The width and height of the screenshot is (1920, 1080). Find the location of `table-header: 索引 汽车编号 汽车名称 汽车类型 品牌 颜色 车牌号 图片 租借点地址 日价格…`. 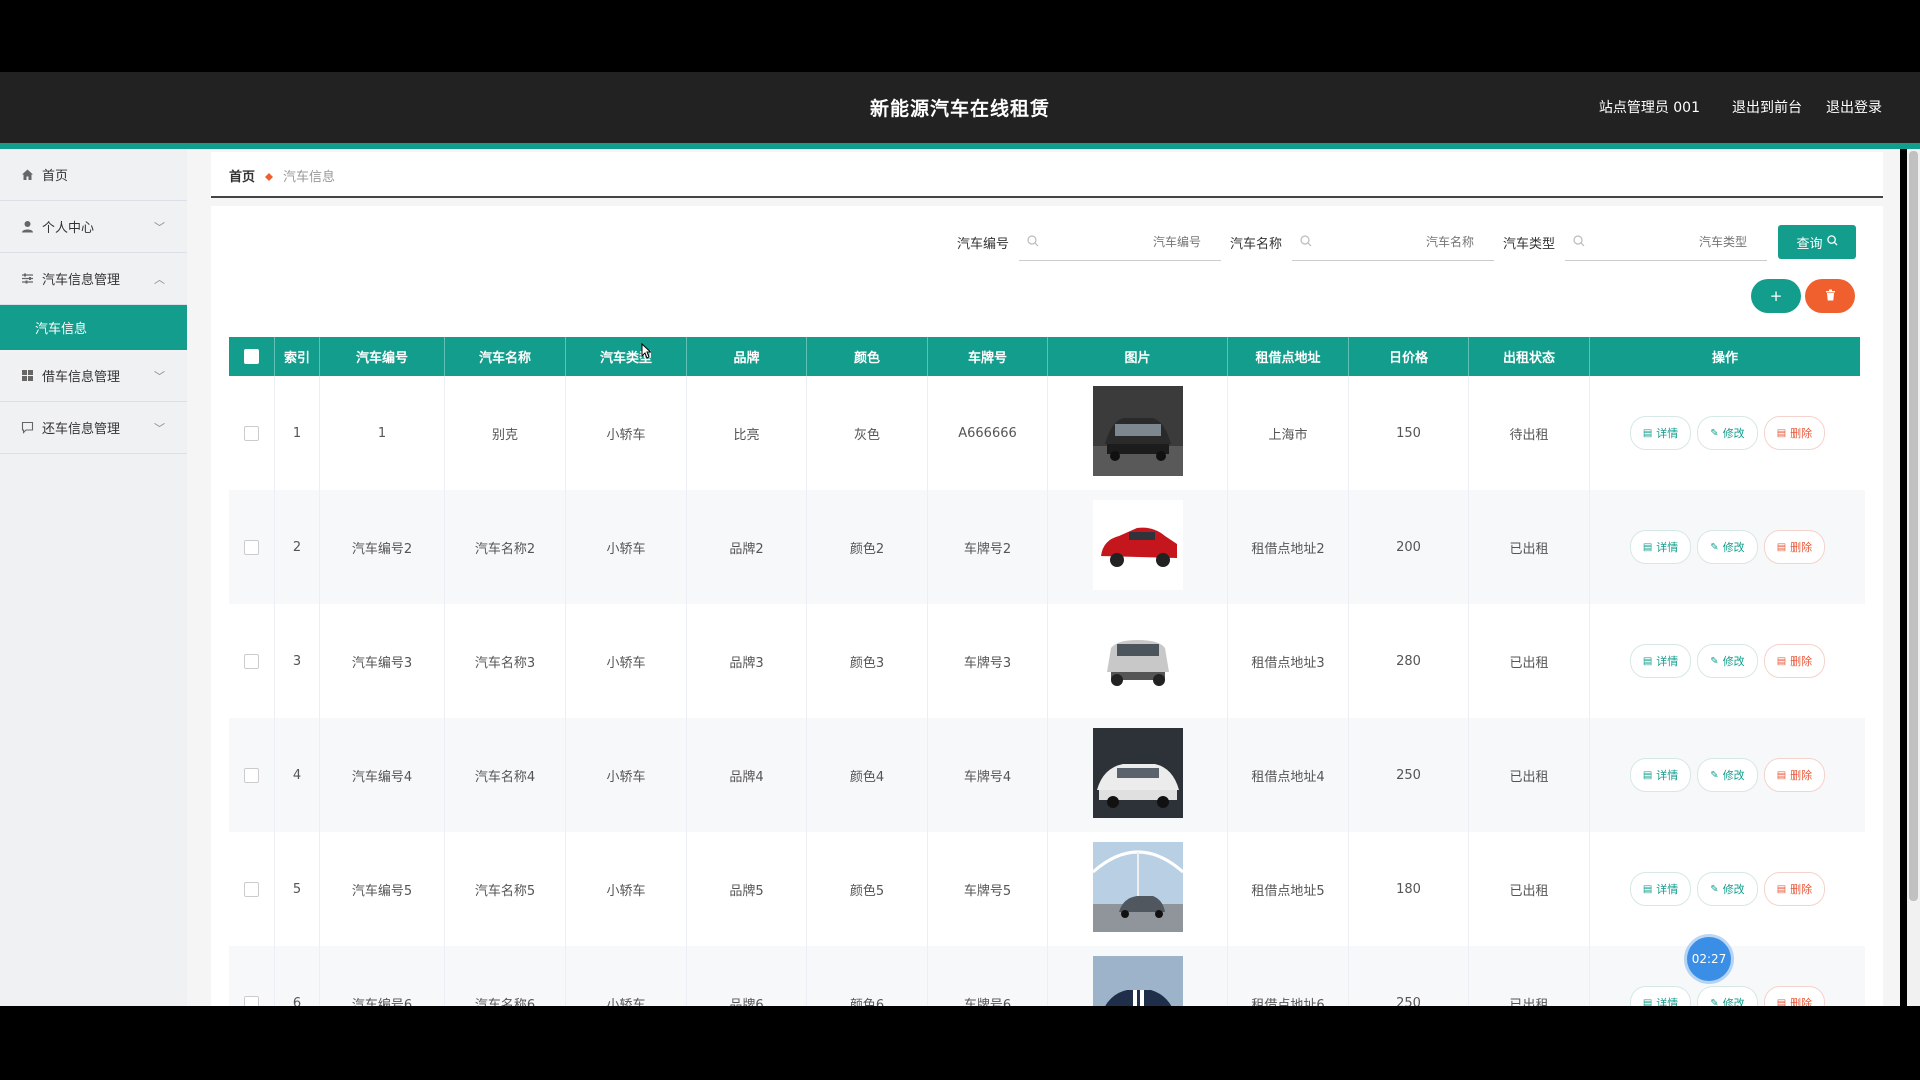

table-header: 索引 汽车编号 汽车名称 汽车类型 品牌 颜色 车牌号 图片 租借点地址 日价格… is located at coordinates (1044, 356).